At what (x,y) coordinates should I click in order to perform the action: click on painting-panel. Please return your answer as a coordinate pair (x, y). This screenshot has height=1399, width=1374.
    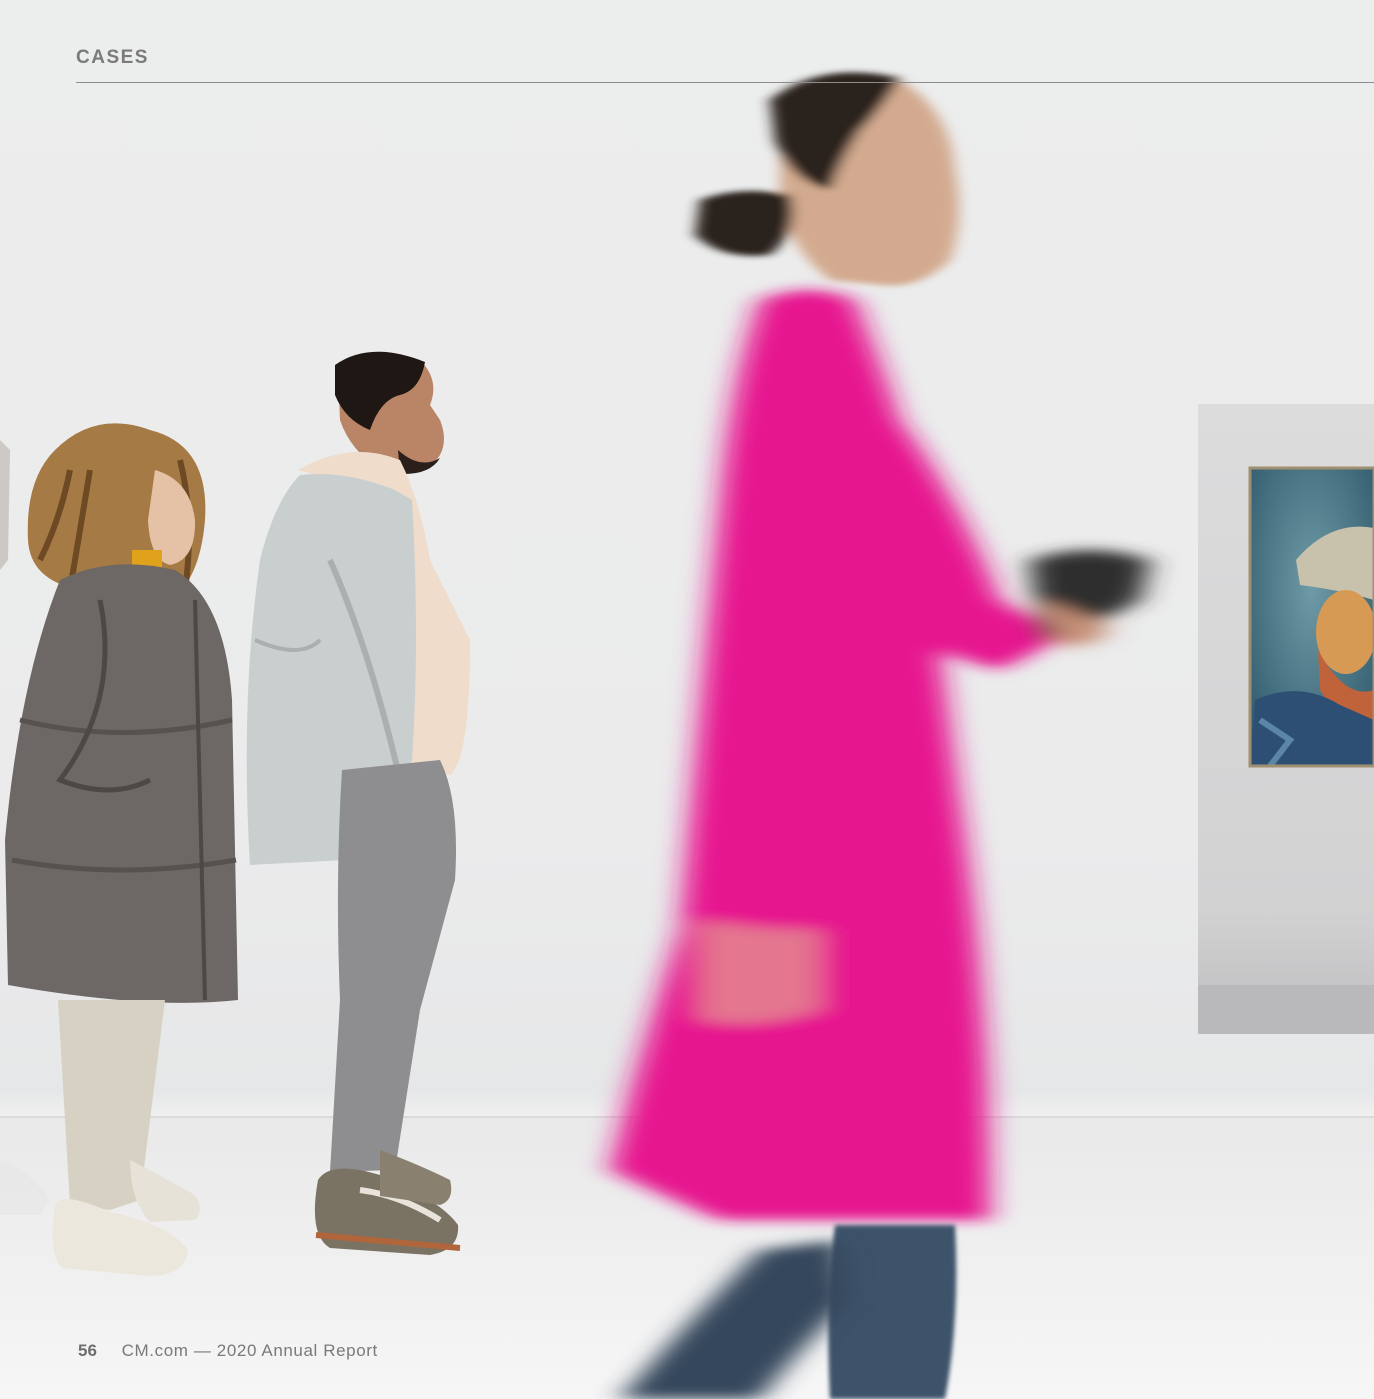
    Looking at the image, I should click on (1286, 719).